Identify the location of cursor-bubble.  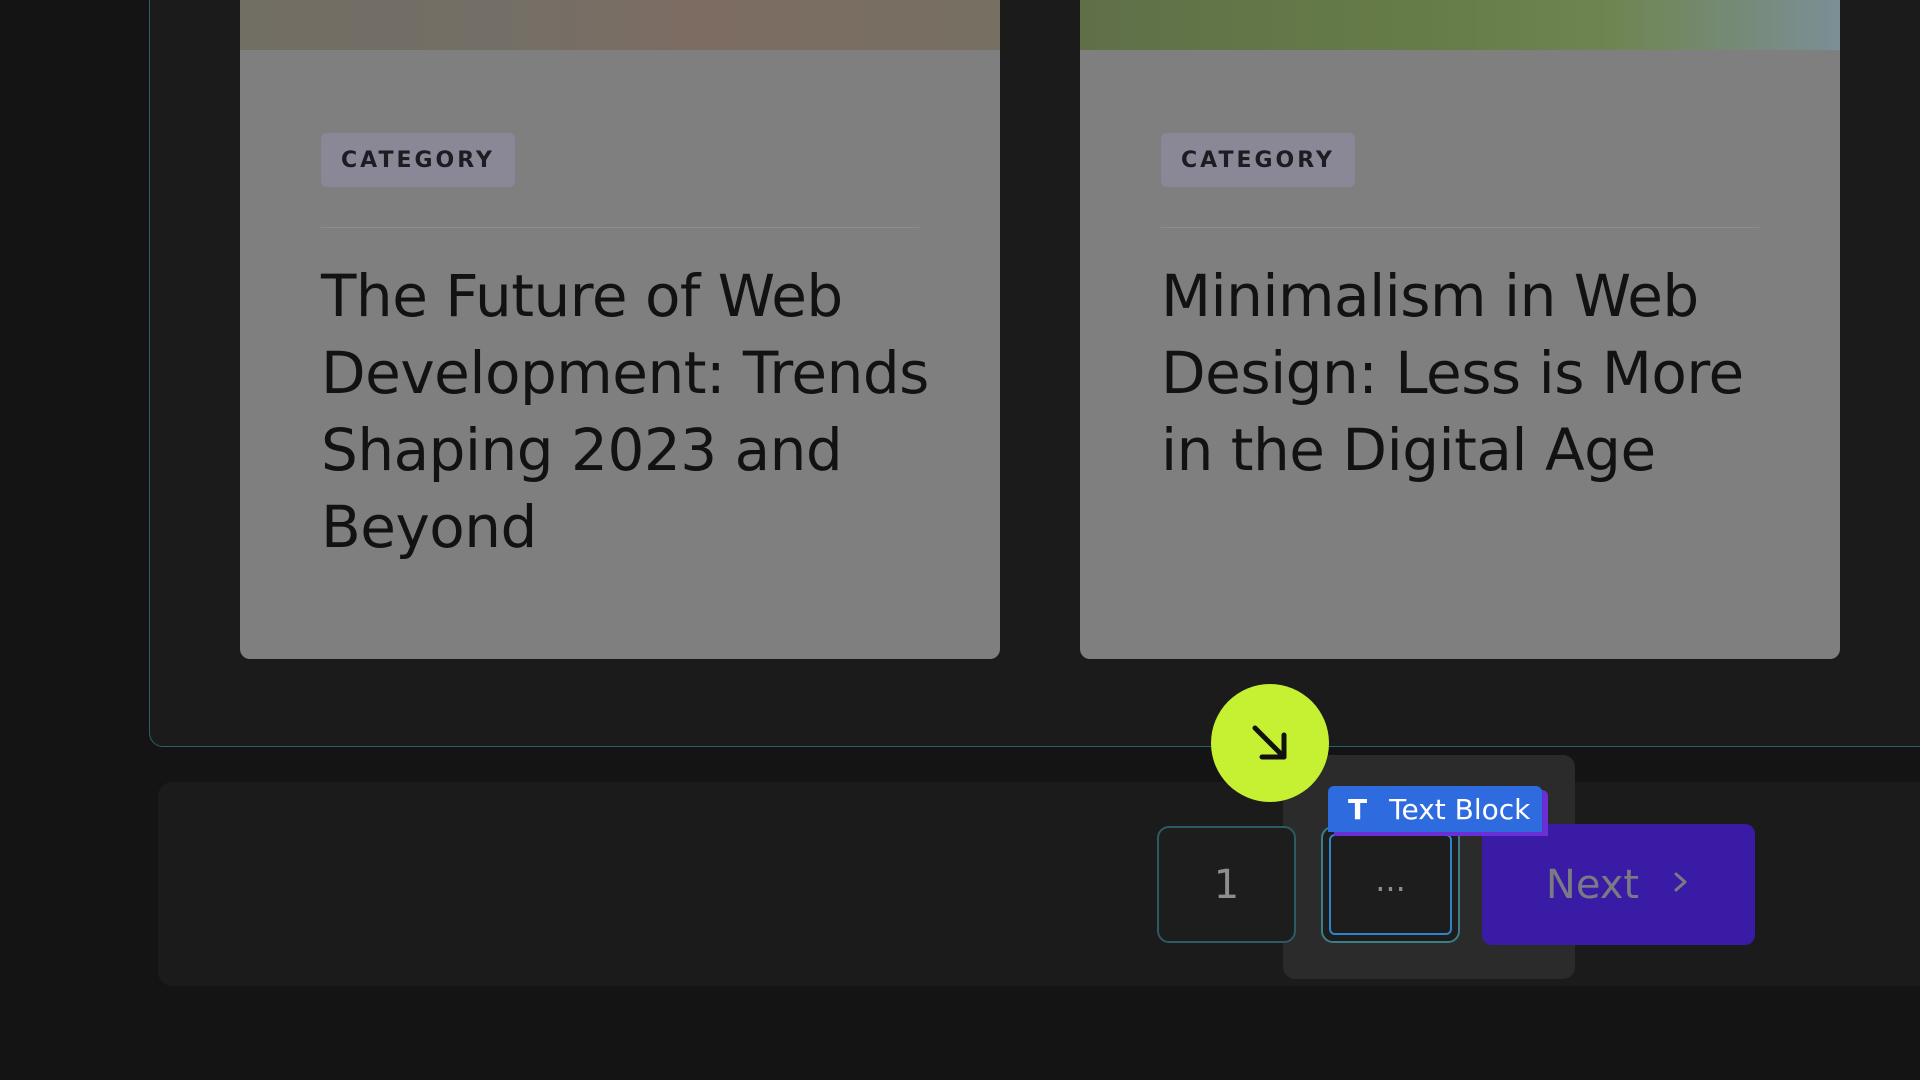
(1270, 743).